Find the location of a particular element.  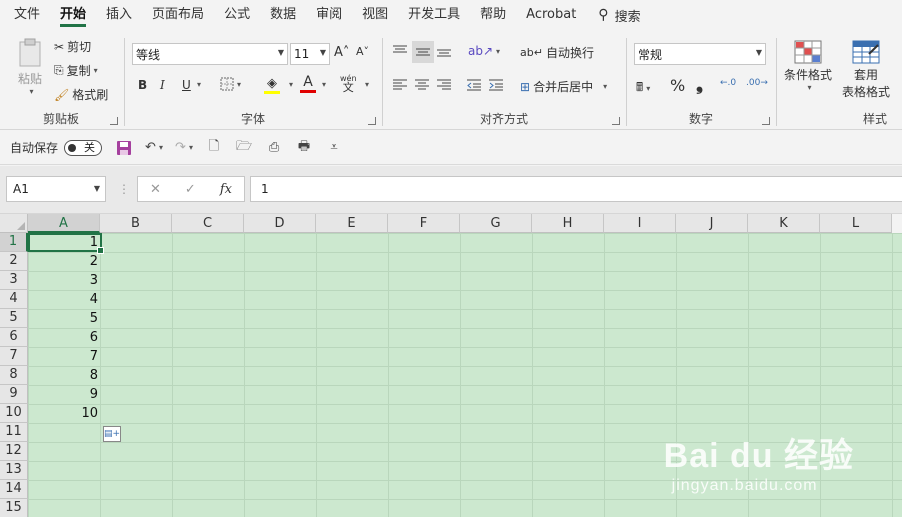

fill-color-button: ◈ is located at coordinates (272, 85).